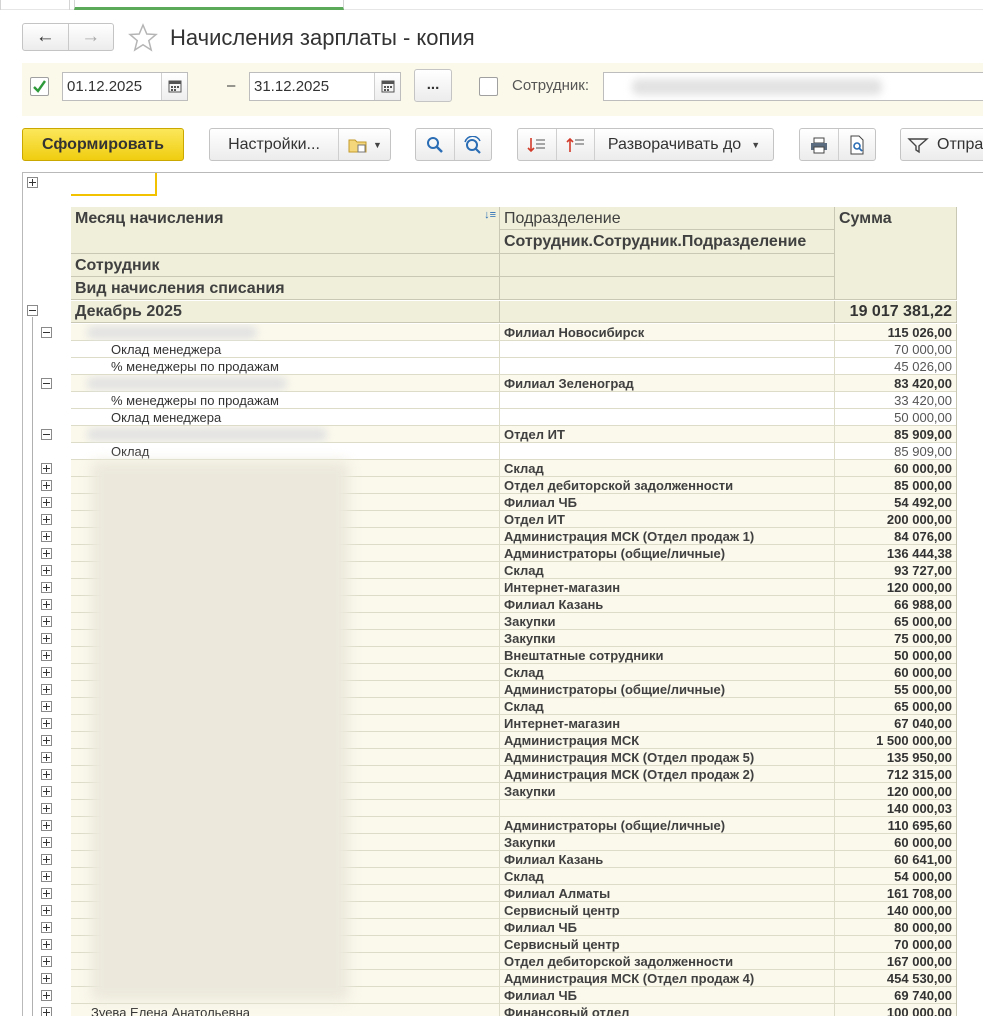  What do you see at coordinates (32, 182) in the screenshot?
I see `expand-all-icon` at bounding box center [32, 182].